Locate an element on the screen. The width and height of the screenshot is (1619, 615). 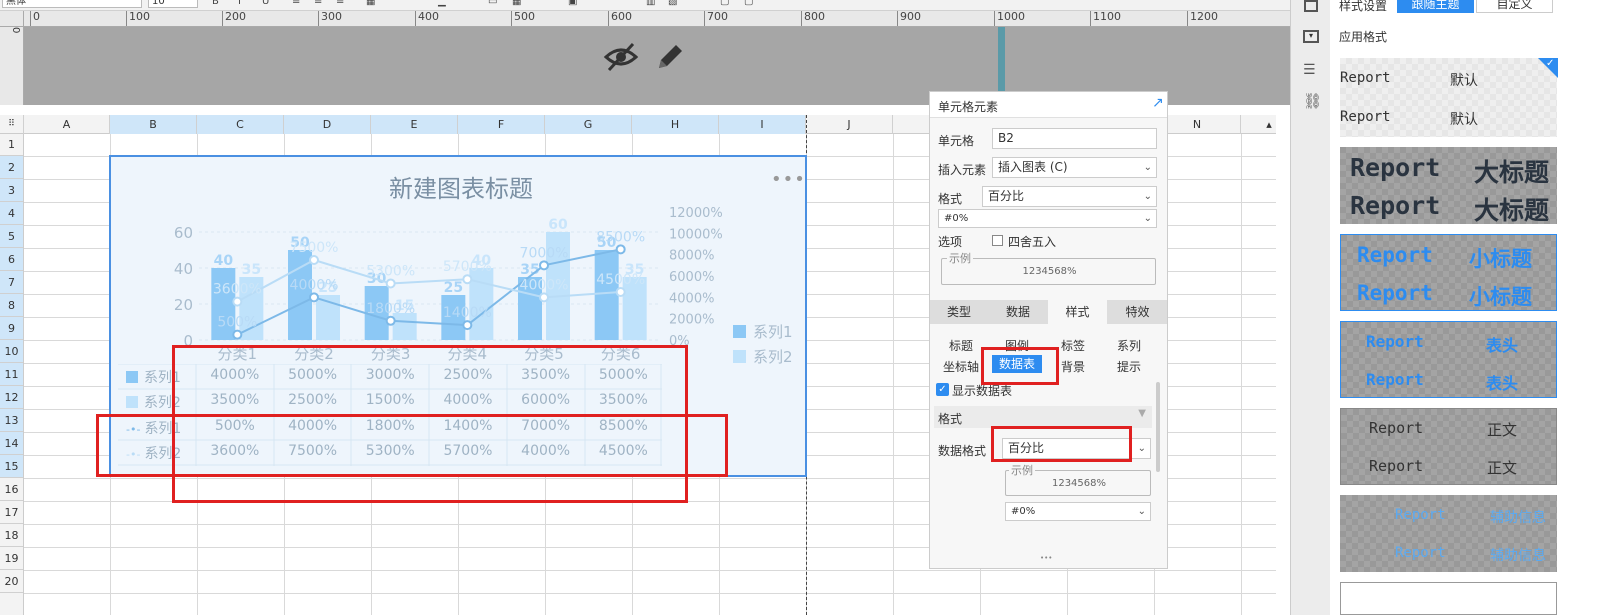
format-pattern-select: #0% ⌄ is located at coordinates (1047, 218).